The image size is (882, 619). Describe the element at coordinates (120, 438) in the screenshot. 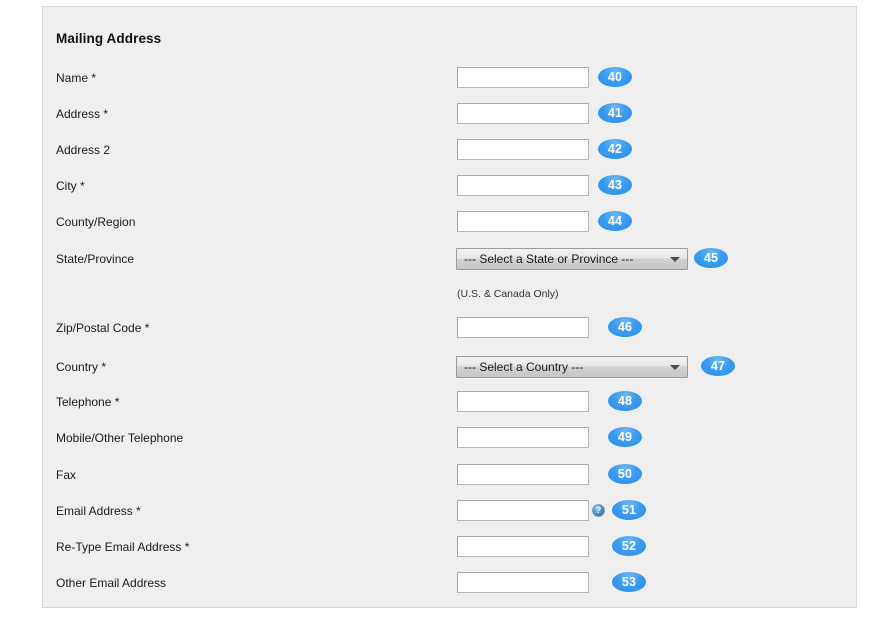

I see `field-label: Mobile/Other Telephone` at that location.